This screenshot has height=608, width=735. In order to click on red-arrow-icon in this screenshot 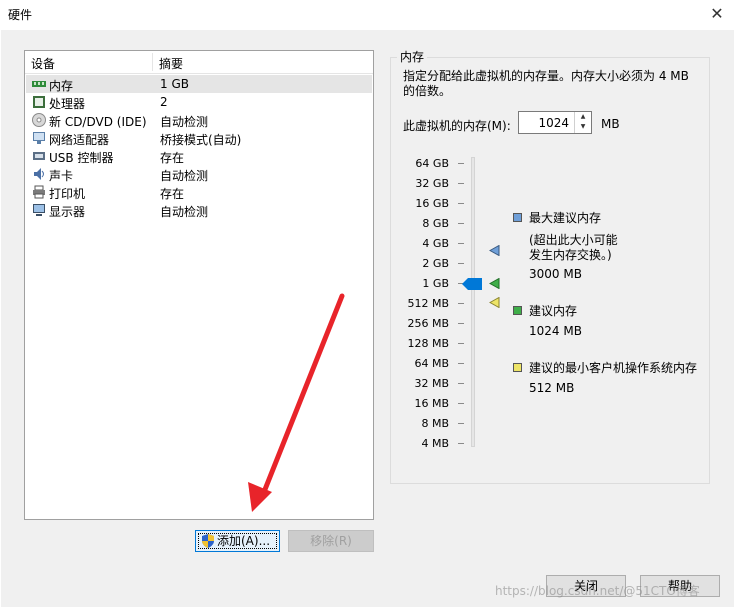, I will do `click(296, 402)`.